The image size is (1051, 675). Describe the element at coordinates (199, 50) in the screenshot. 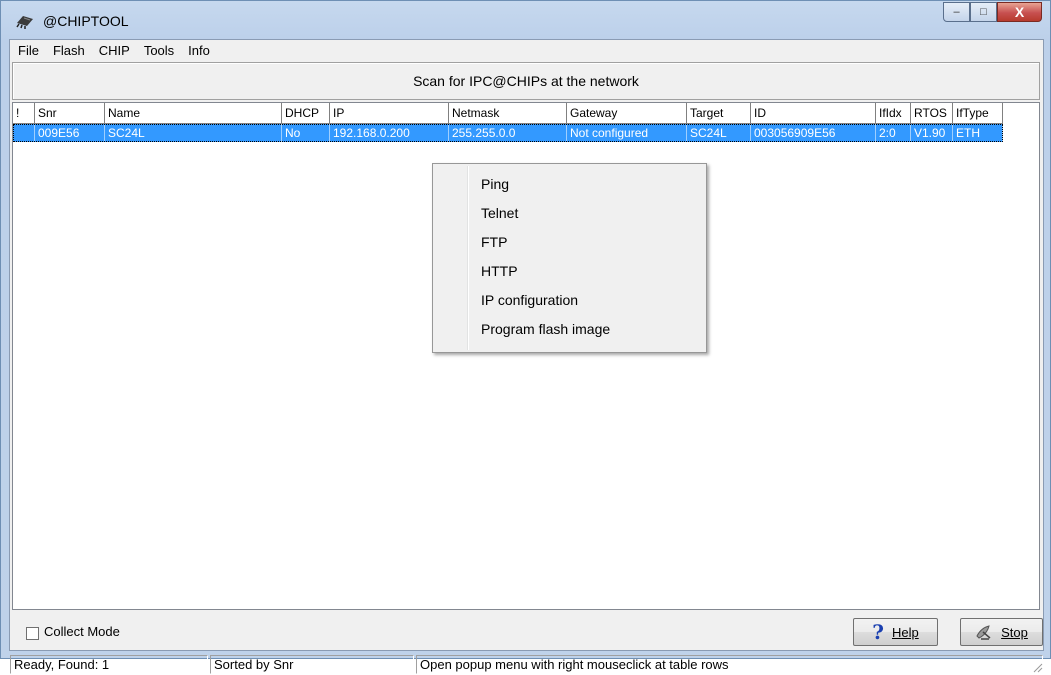

I see `menu-info: Info` at that location.